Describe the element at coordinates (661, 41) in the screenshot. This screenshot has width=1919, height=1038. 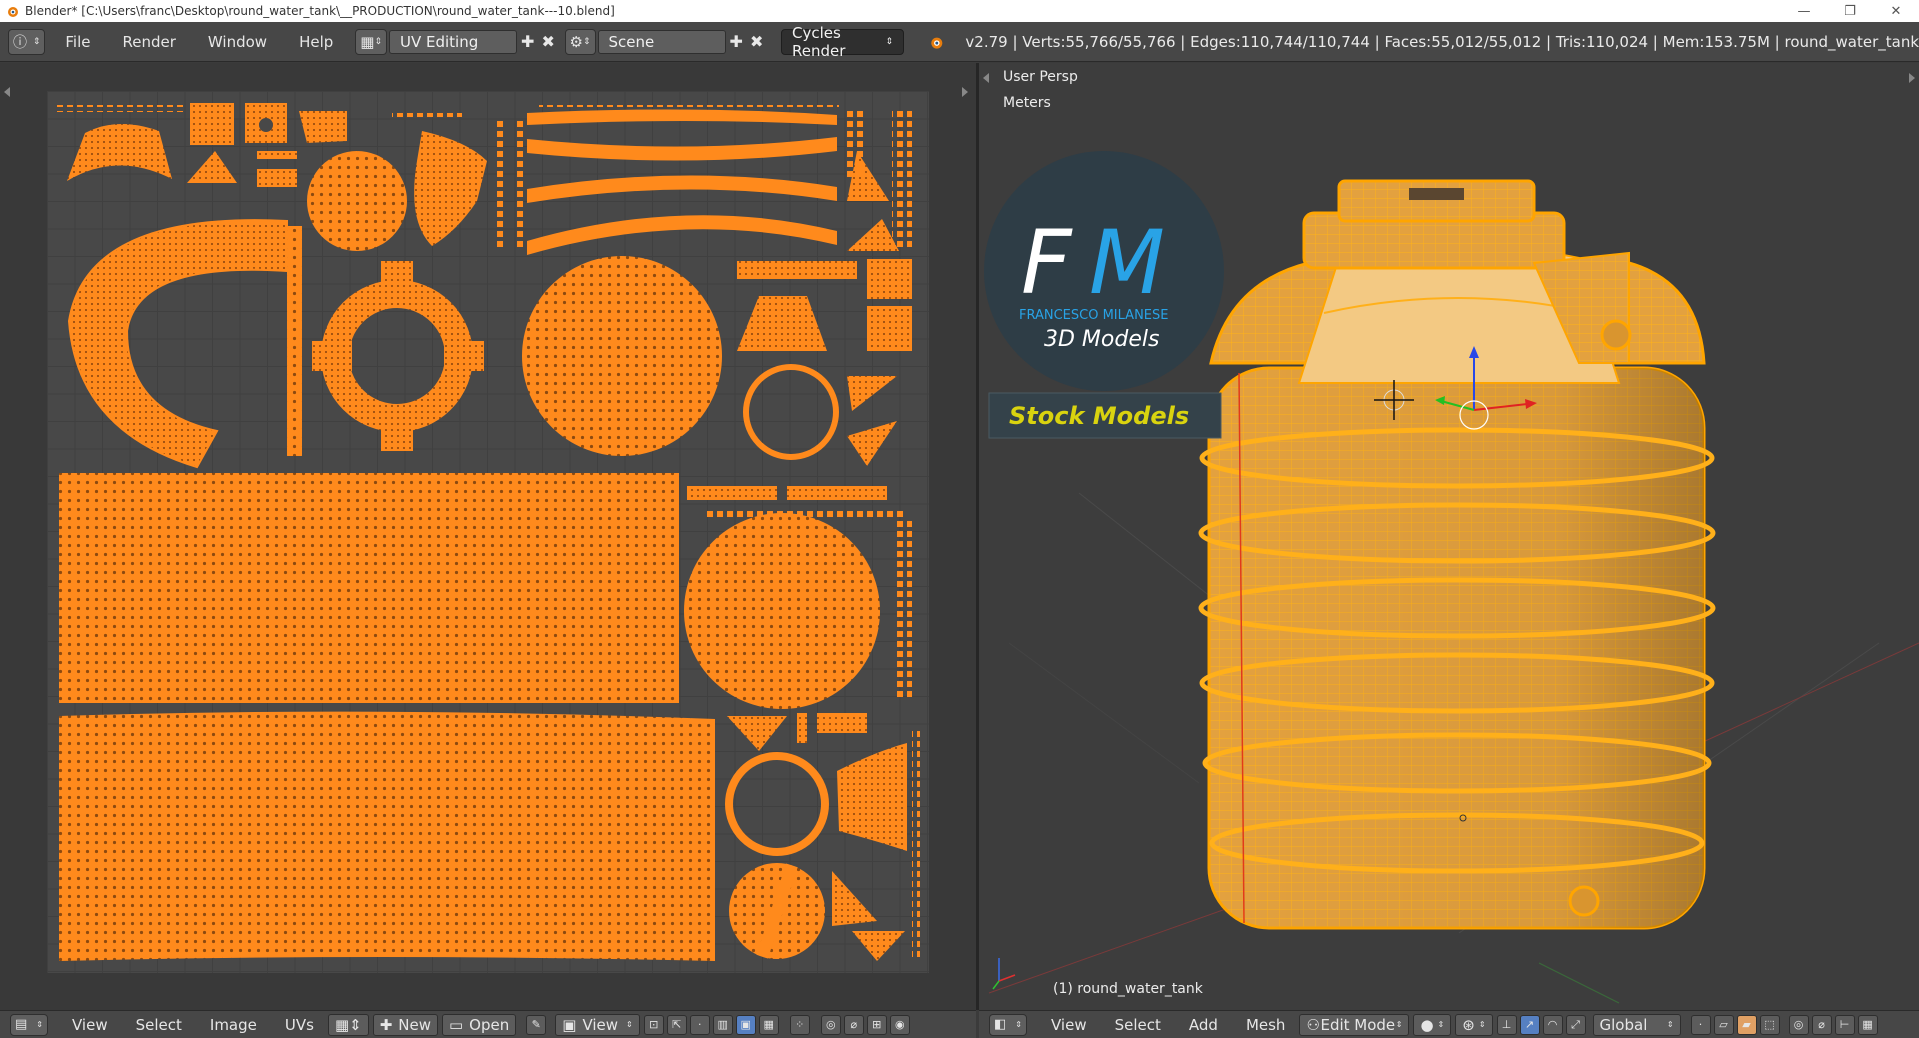
I see `scene-name-field: Scene` at that location.